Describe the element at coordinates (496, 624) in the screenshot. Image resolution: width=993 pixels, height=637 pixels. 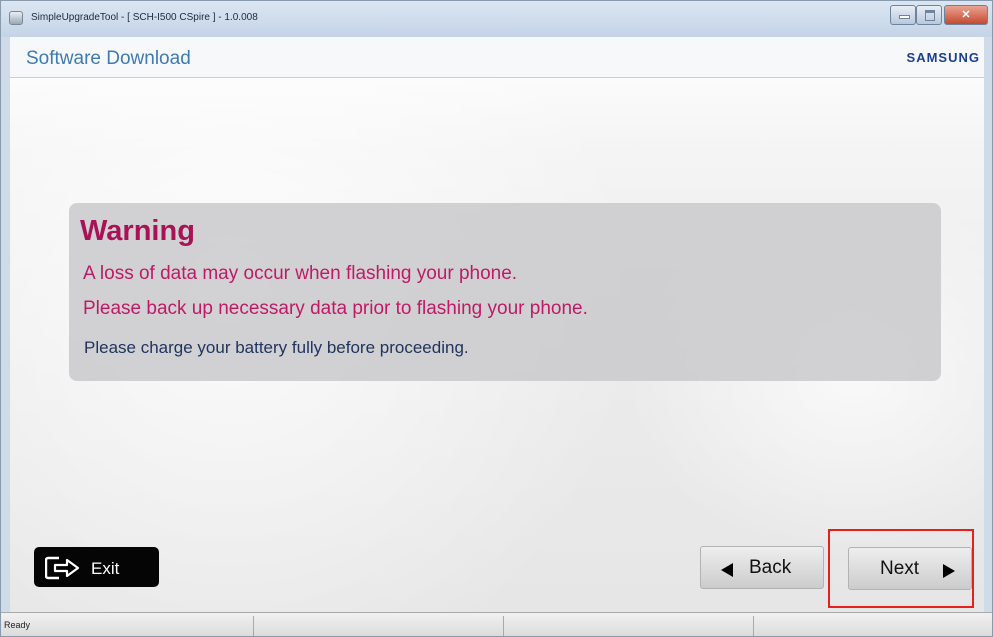
I see `status-bar: Ready` at that location.